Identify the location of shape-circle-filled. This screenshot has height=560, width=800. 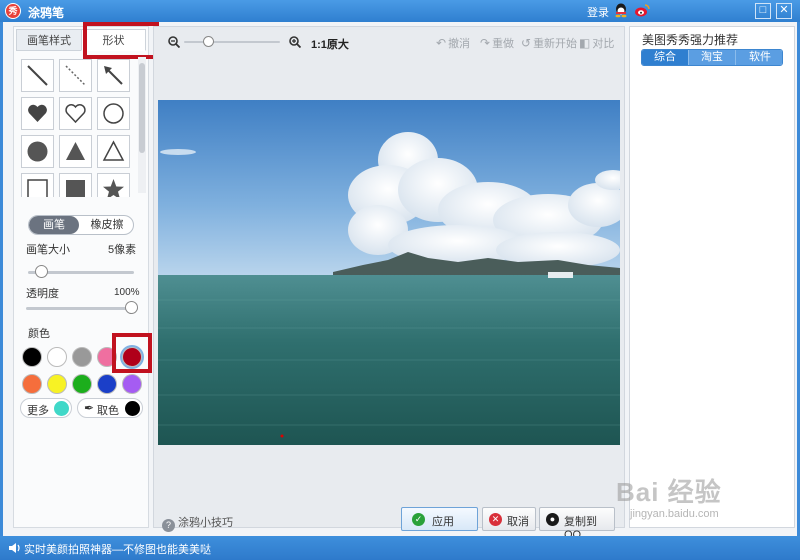
(37, 151).